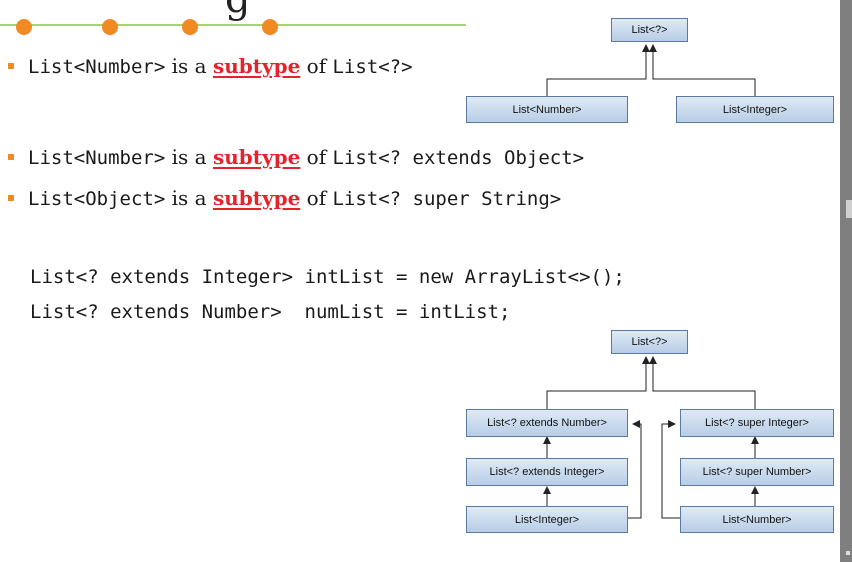 The width and height of the screenshot is (852, 562). I want to click on type-box: List<? super Integer>, so click(757, 423).